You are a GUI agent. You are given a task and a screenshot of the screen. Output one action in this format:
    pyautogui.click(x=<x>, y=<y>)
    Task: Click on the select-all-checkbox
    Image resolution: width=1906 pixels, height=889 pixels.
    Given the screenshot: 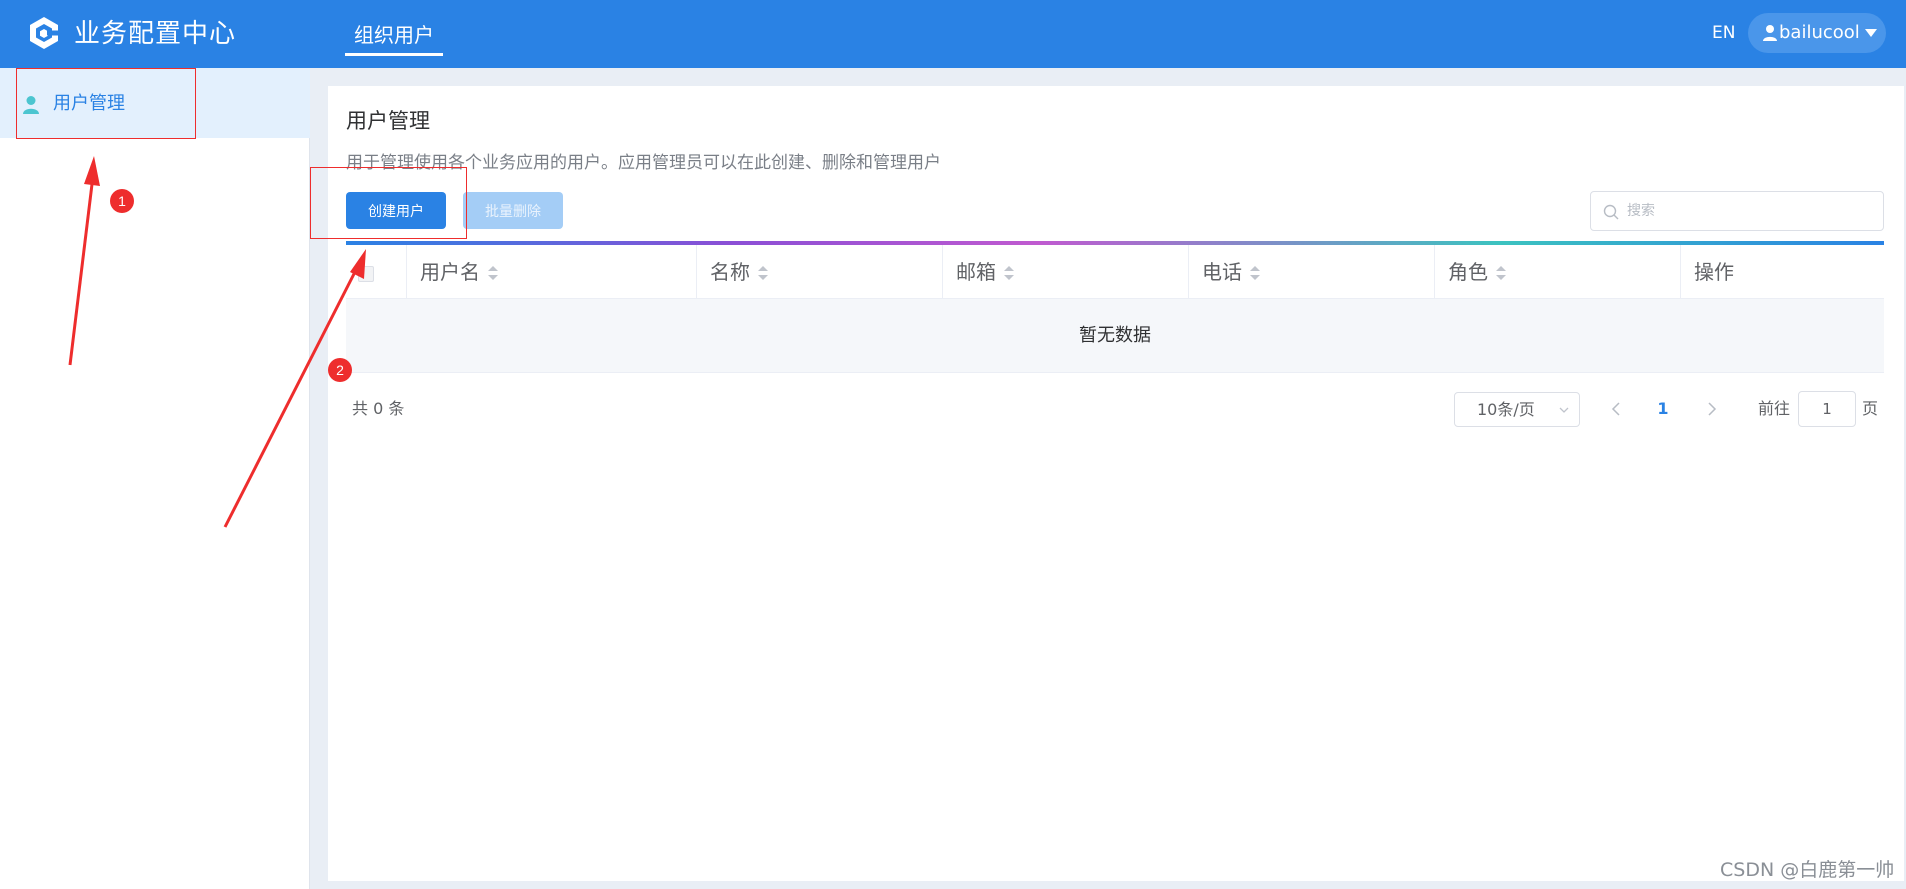 What is the action you would take?
    pyautogui.click(x=366, y=274)
    